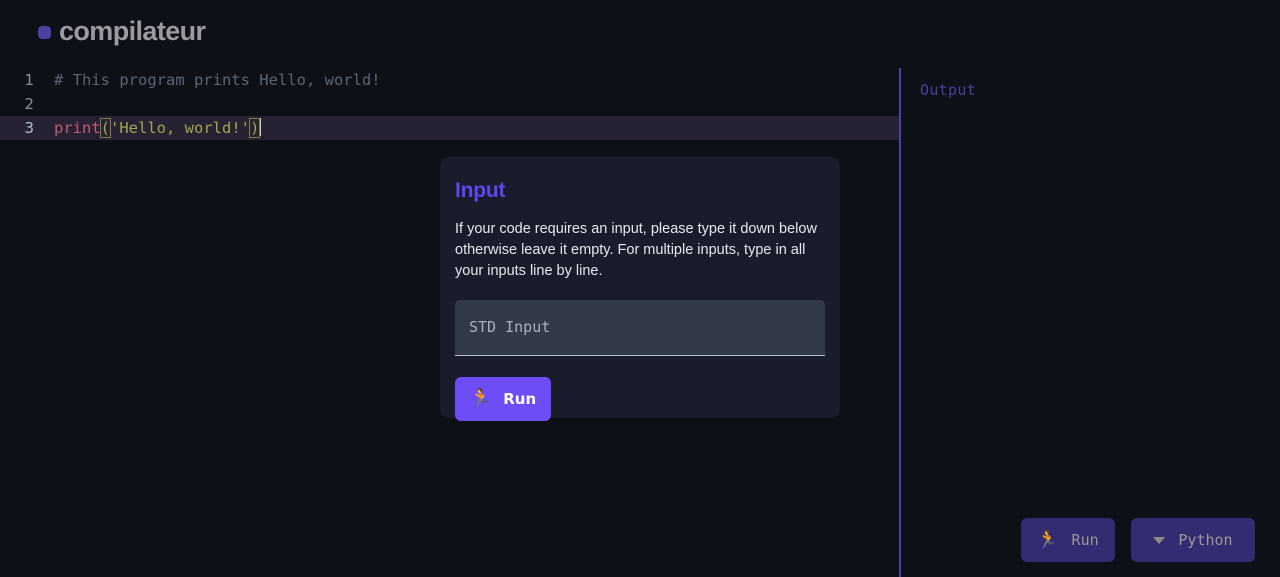 The height and width of the screenshot is (577, 1280). What do you see at coordinates (217, 80) in the screenshot?
I see `token-comment: # This program prints Hello, world!` at bounding box center [217, 80].